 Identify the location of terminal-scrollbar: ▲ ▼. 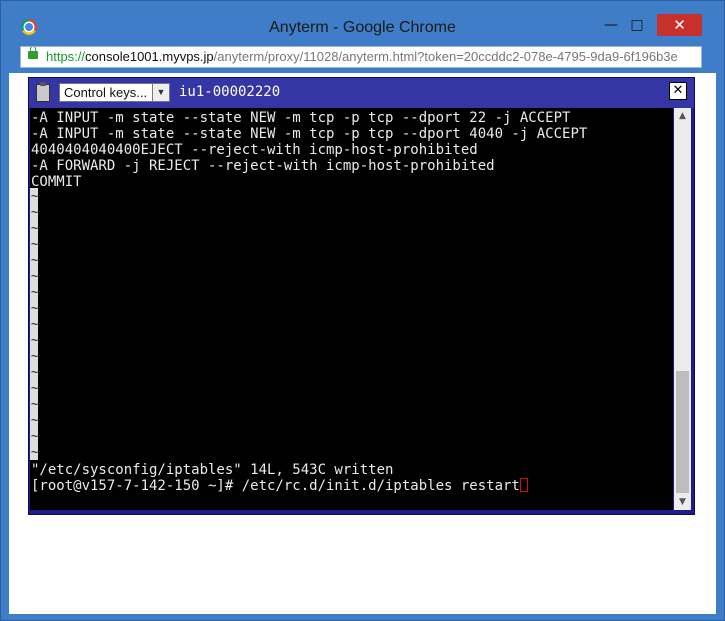
(682, 309).